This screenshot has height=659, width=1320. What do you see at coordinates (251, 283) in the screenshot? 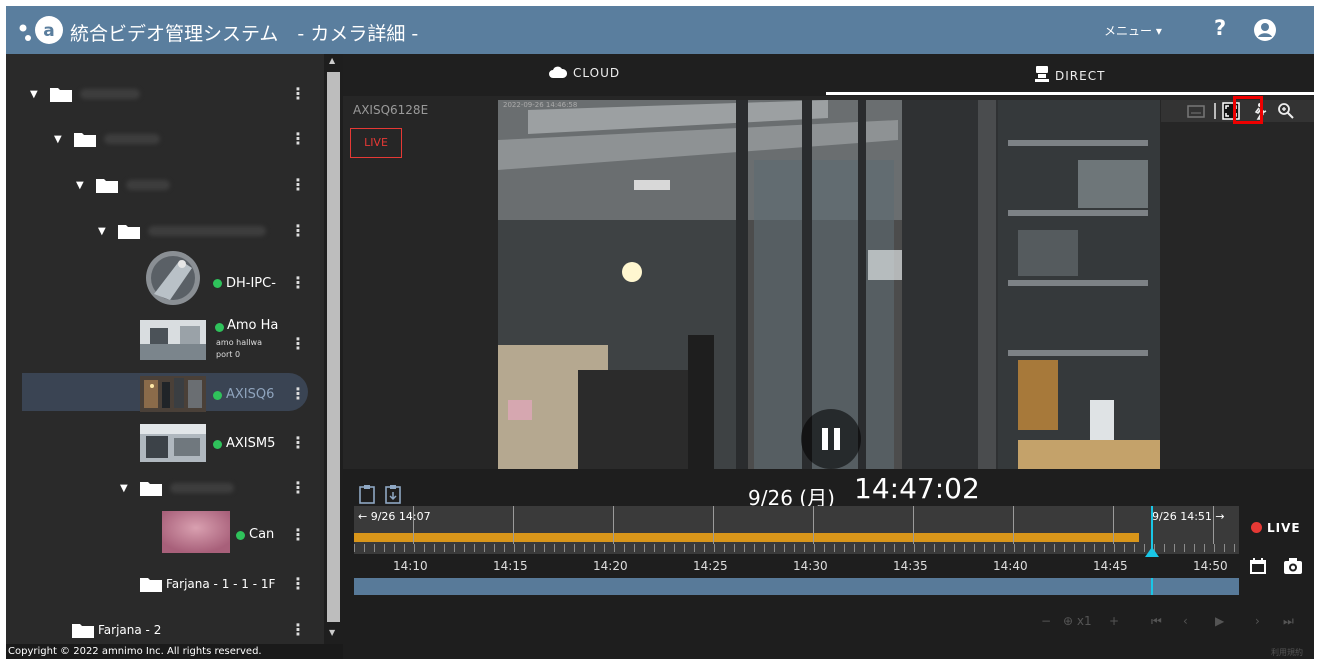
I see `camera-name: DH-IPC-` at bounding box center [251, 283].